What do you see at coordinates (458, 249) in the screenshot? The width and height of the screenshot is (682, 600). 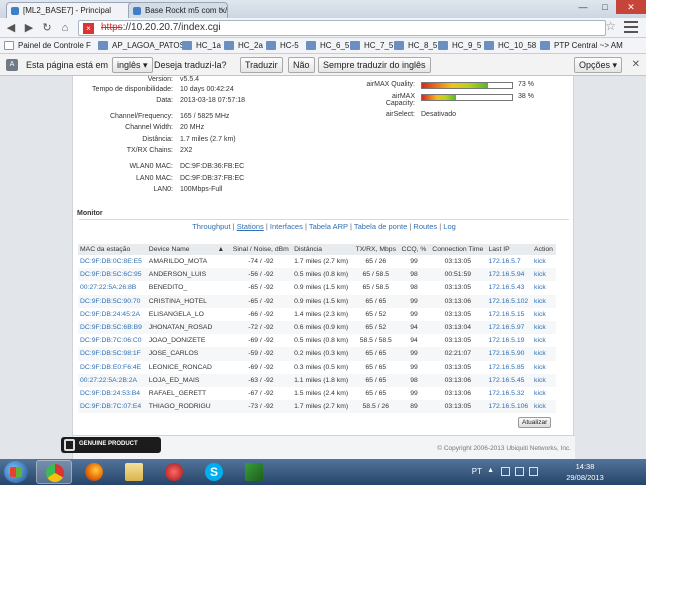 I see `col-connection-time: Connection Time` at bounding box center [458, 249].